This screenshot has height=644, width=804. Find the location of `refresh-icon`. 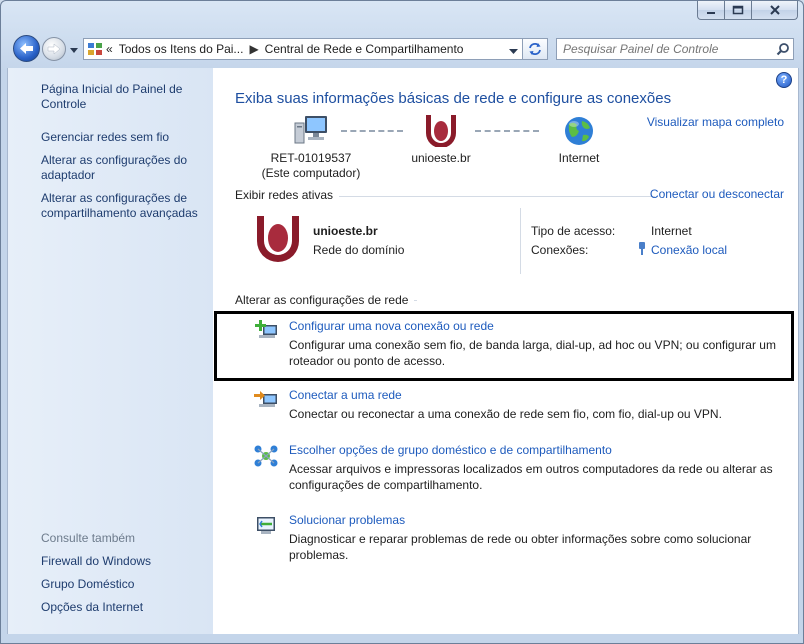

refresh-icon is located at coordinates (535, 49).